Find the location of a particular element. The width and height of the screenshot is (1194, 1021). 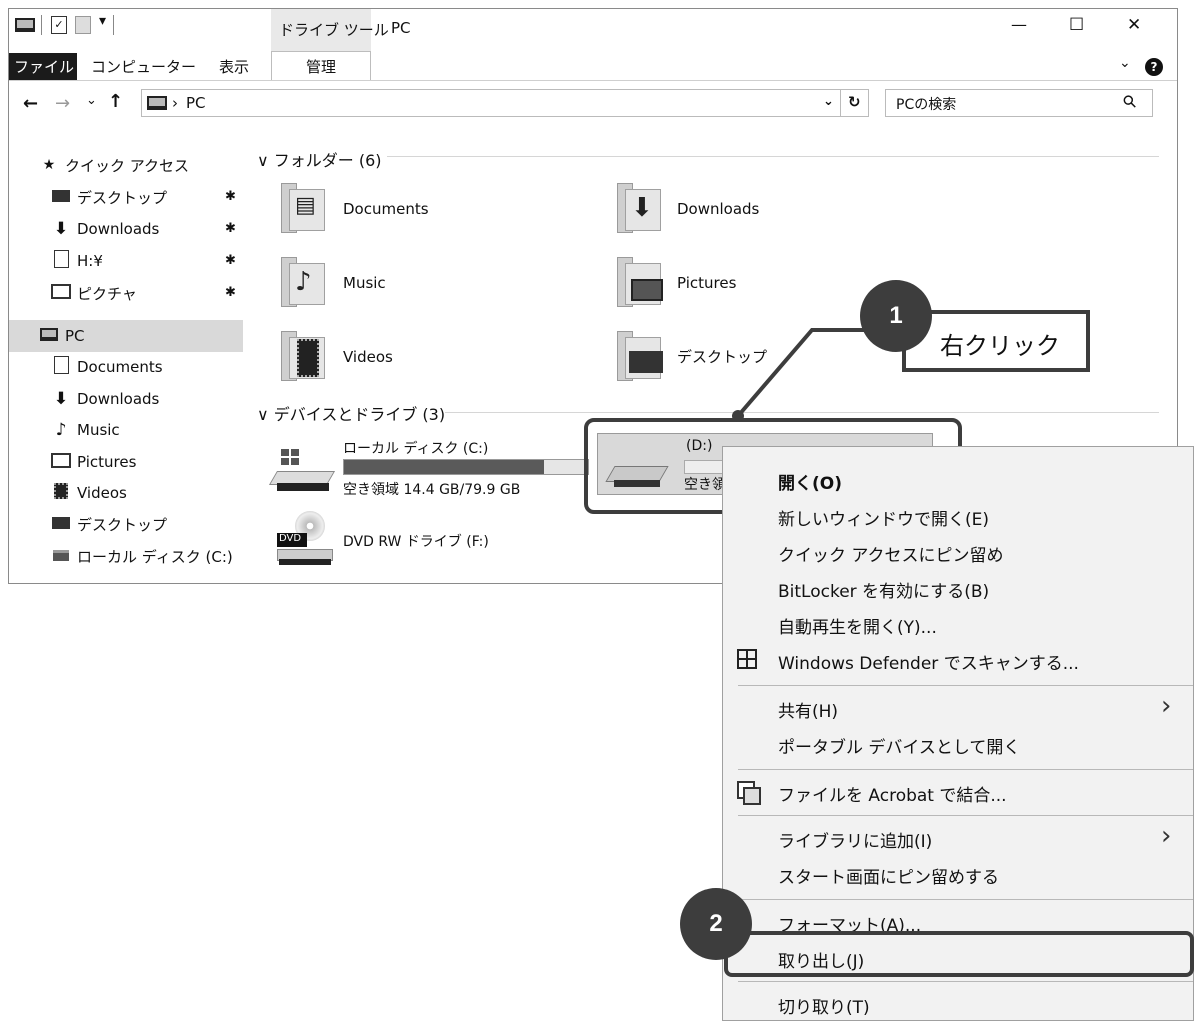

sidebar-item-pictures: ピクチャ is located at coordinates (167, 293).